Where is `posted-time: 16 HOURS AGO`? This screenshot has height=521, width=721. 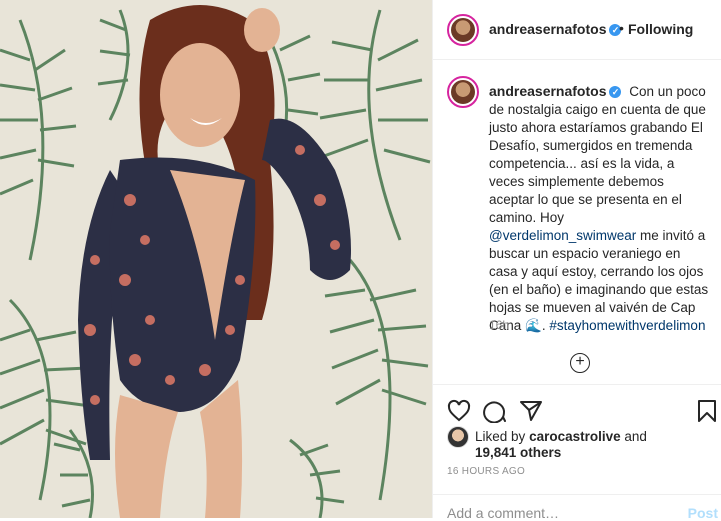
posted-time: 16 HOURS AGO is located at coordinates (486, 471).